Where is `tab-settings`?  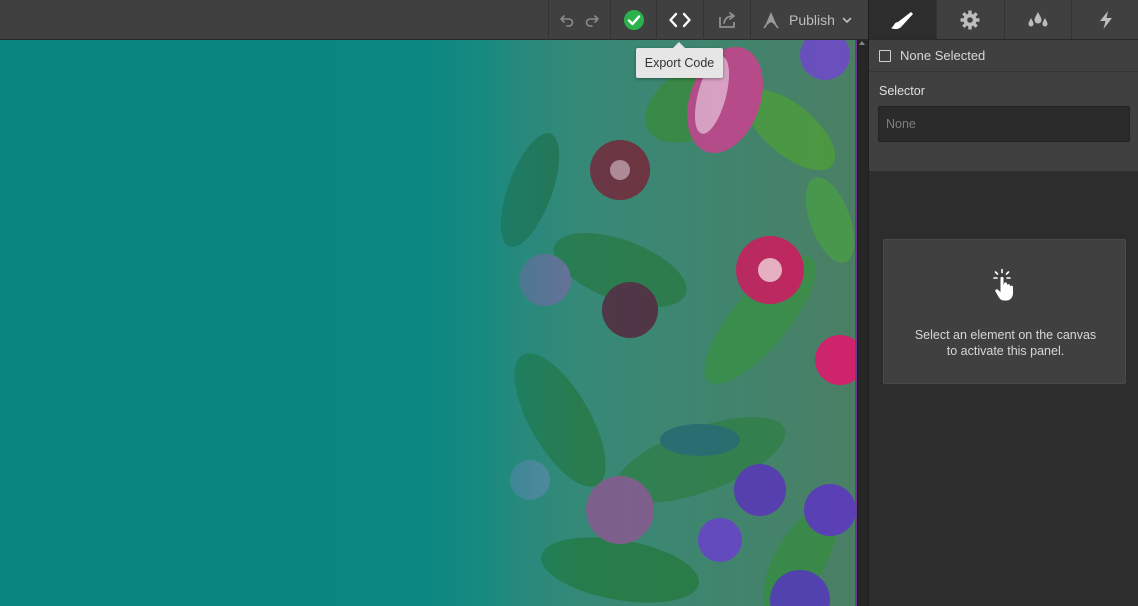 tab-settings is located at coordinates (971, 19).